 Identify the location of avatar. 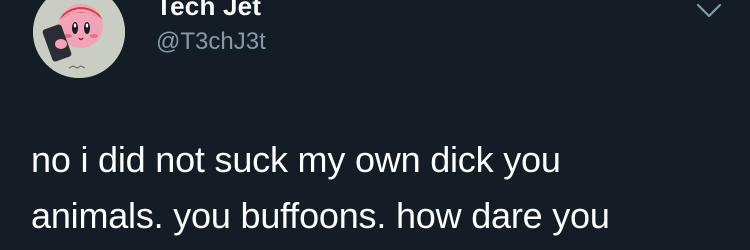
(79, 39).